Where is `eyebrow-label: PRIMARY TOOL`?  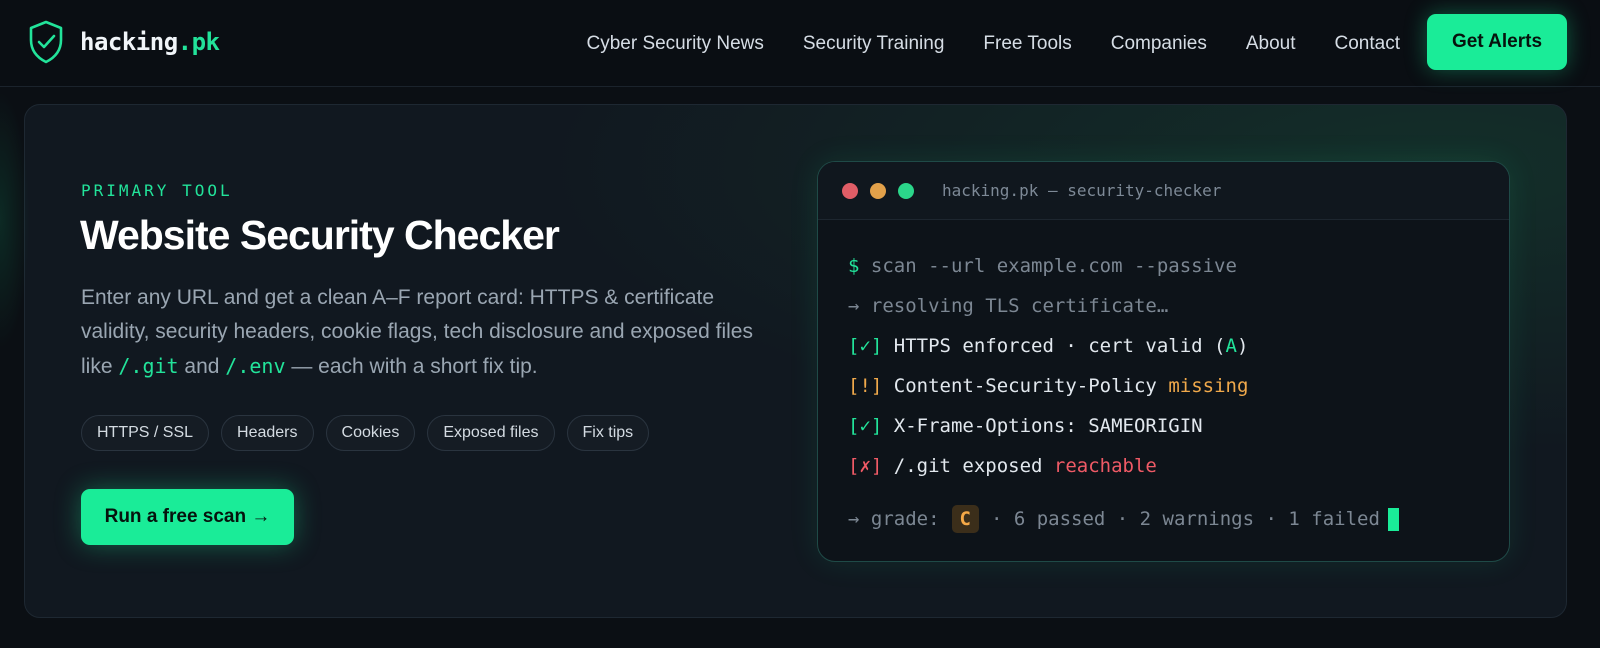
eyebrow-label: PRIMARY TOOL is located at coordinates (157, 190).